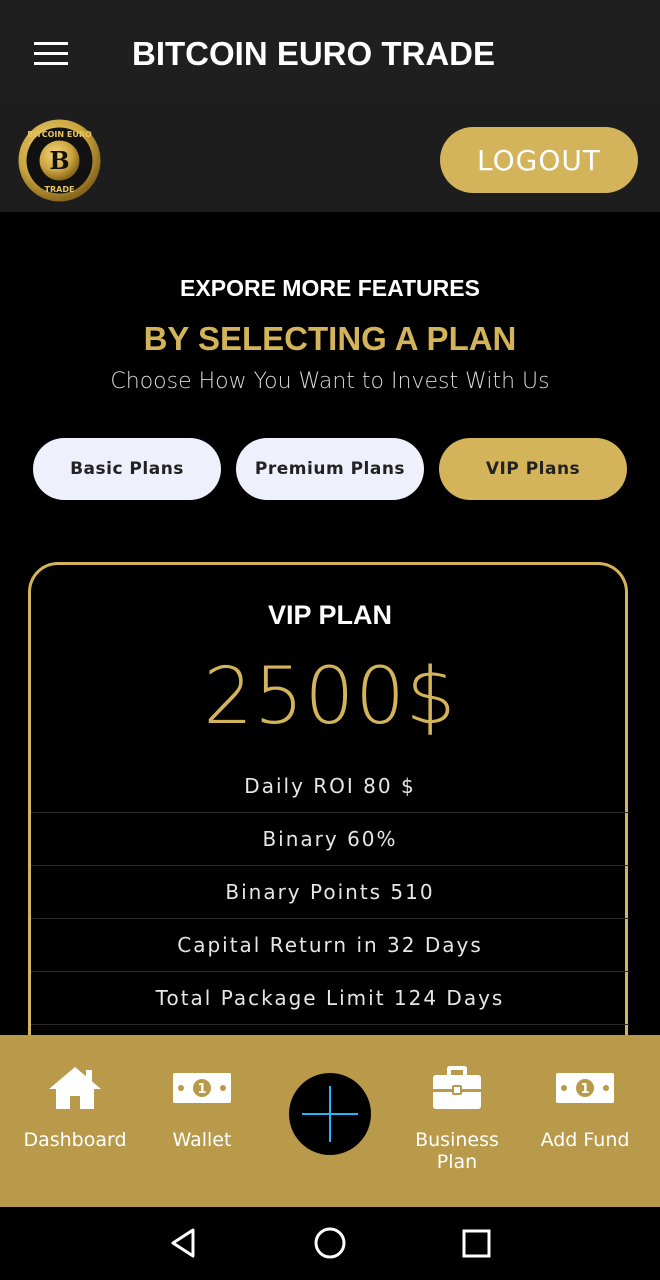 The height and width of the screenshot is (1280, 660). Describe the element at coordinates (330, 288) in the screenshot. I see `features-title: EXPORE MORE FEATURES` at that location.